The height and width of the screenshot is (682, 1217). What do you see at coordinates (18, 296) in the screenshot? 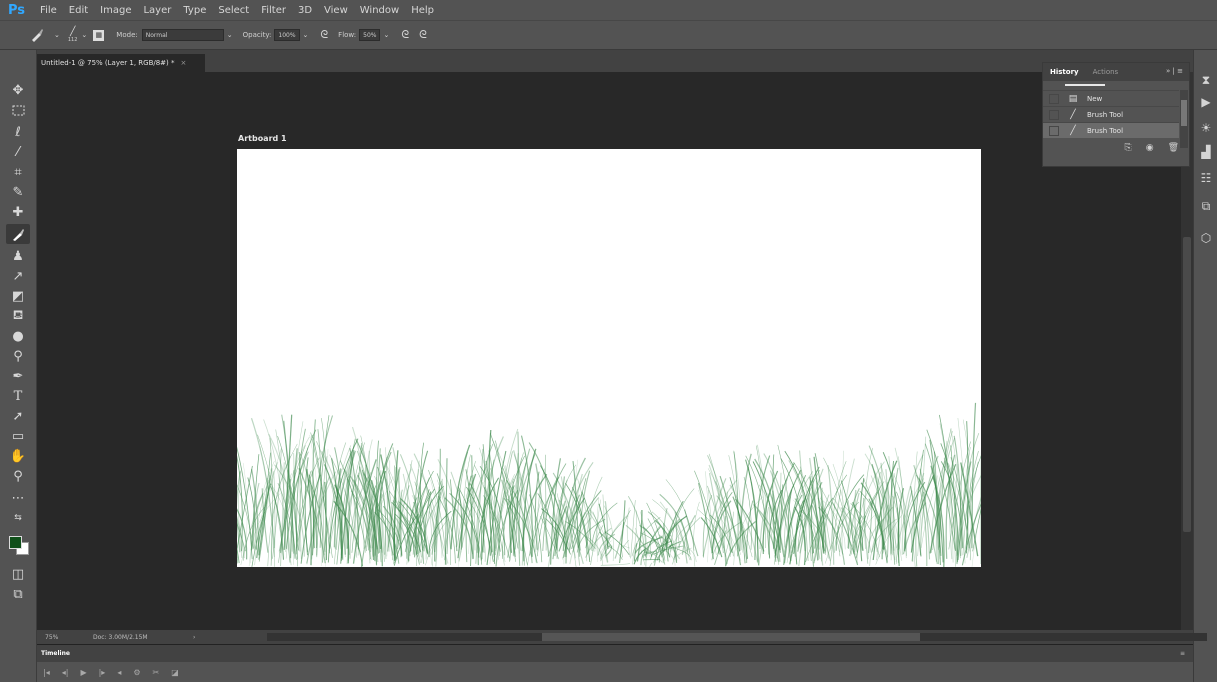
I see `eraser-tool-icon: ◩` at bounding box center [18, 296].